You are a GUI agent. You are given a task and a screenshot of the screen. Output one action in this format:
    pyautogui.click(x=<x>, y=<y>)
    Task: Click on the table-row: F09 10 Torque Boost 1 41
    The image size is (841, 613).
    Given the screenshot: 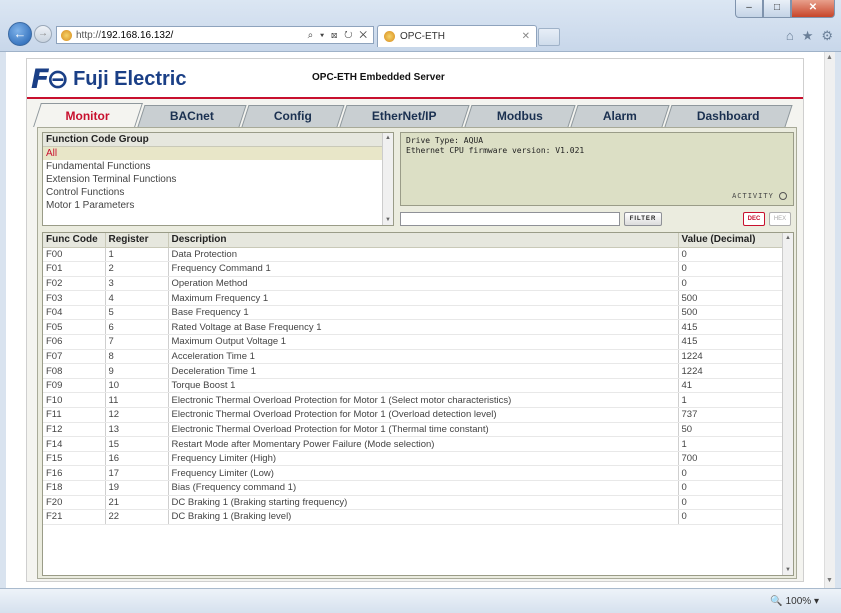 What is the action you would take?
    pyautogui.click(x=413, y=386)
    